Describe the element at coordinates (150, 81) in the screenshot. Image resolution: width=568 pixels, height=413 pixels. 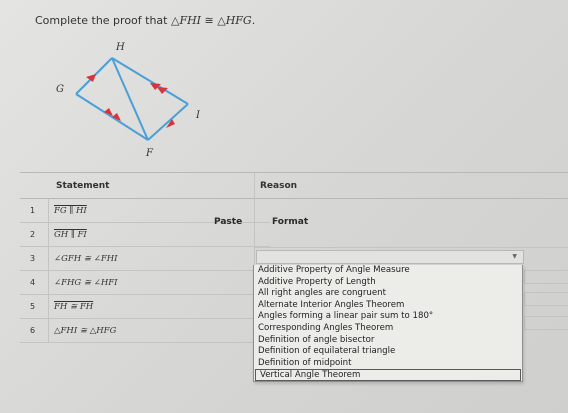
I see `segment-hi` at that location.